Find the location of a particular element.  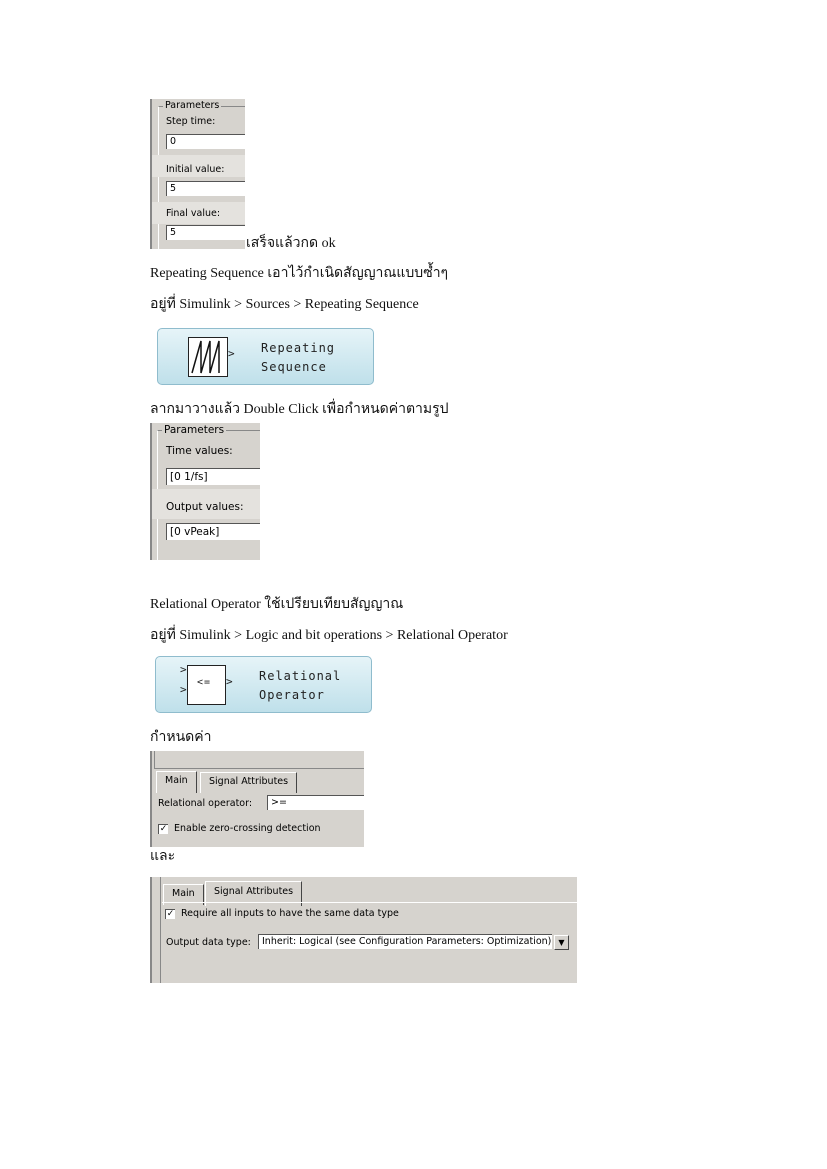

relational-operator-label: Relational operator: is located at coordinates (205, 803).